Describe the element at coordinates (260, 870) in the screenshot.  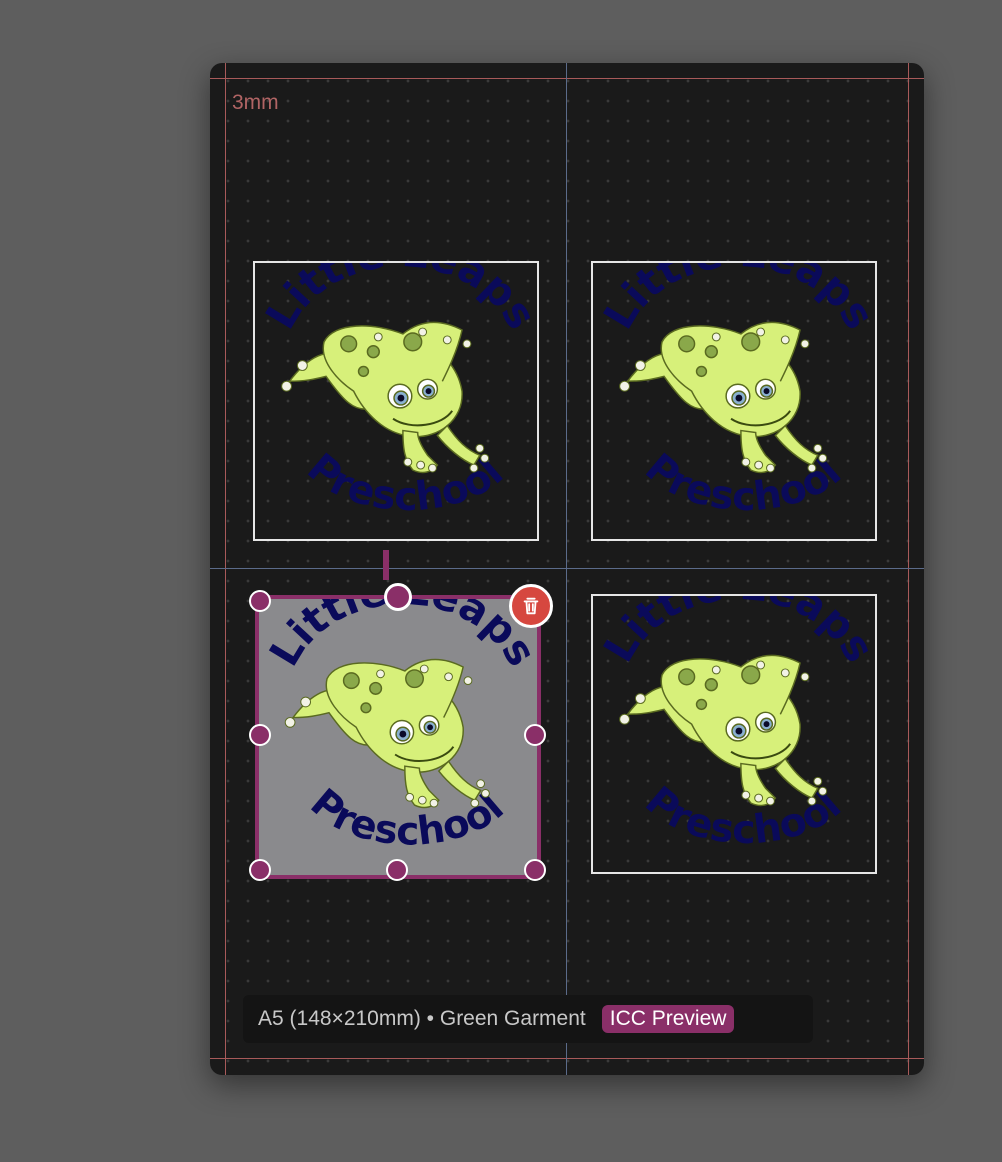
I see `resize-handle-bottom-left` at that location.